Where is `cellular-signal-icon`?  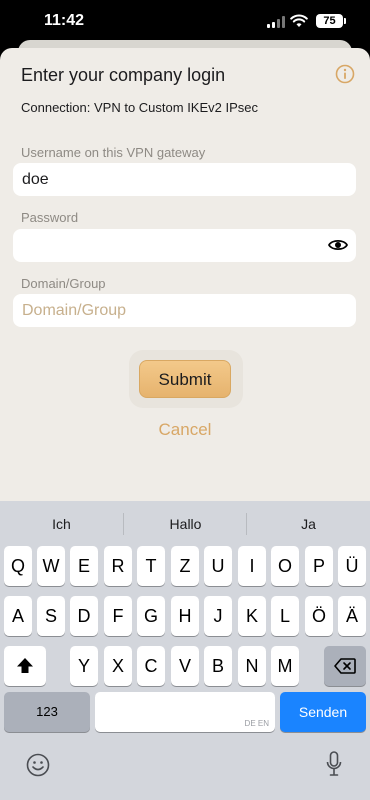 cellular-signal-icon is located at coordinates (276, 22).